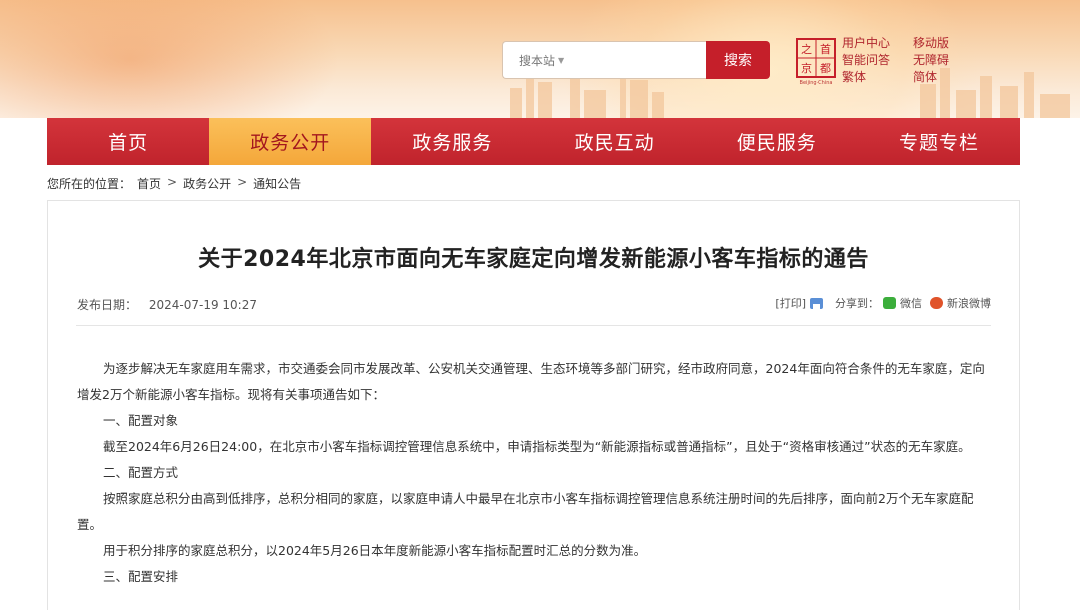  Describe the element at coordinates (207, 183) in the screenshot. I see `breadcrumb-item-government-affairs-open: 政务公开` at that location.